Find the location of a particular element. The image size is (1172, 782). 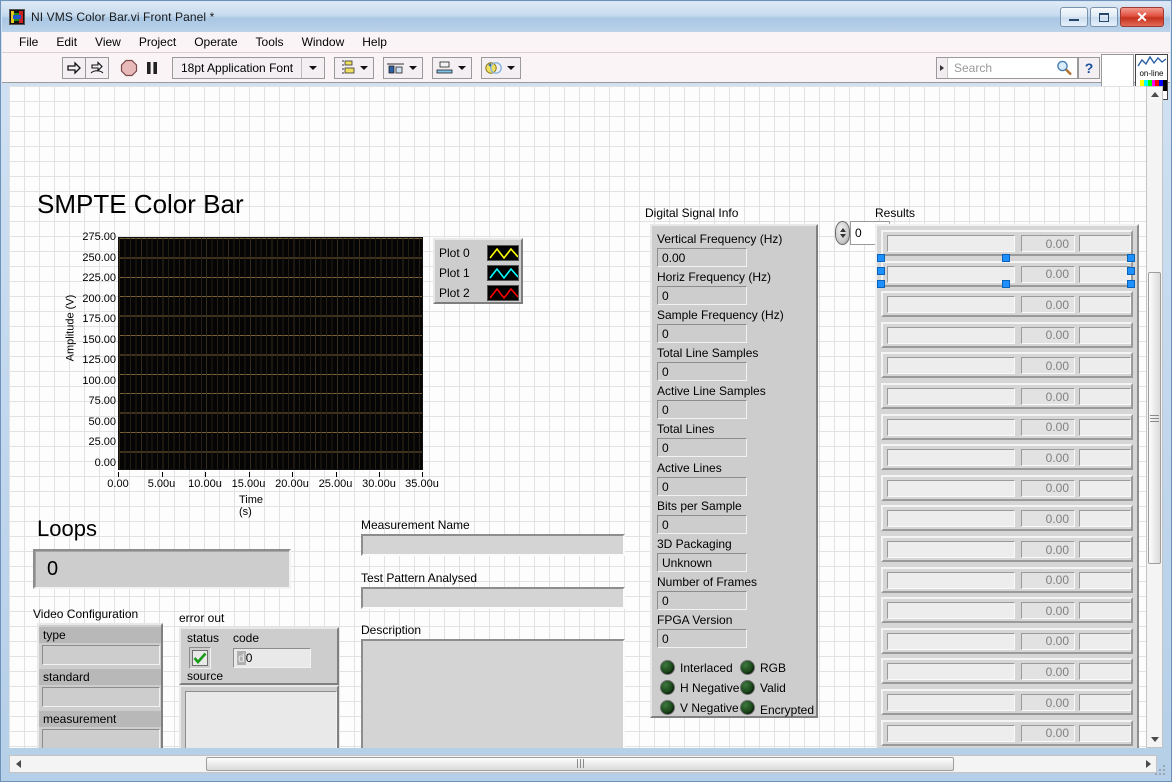

vertical-scrollbar-thumb is located at coordinates (1154, 418).